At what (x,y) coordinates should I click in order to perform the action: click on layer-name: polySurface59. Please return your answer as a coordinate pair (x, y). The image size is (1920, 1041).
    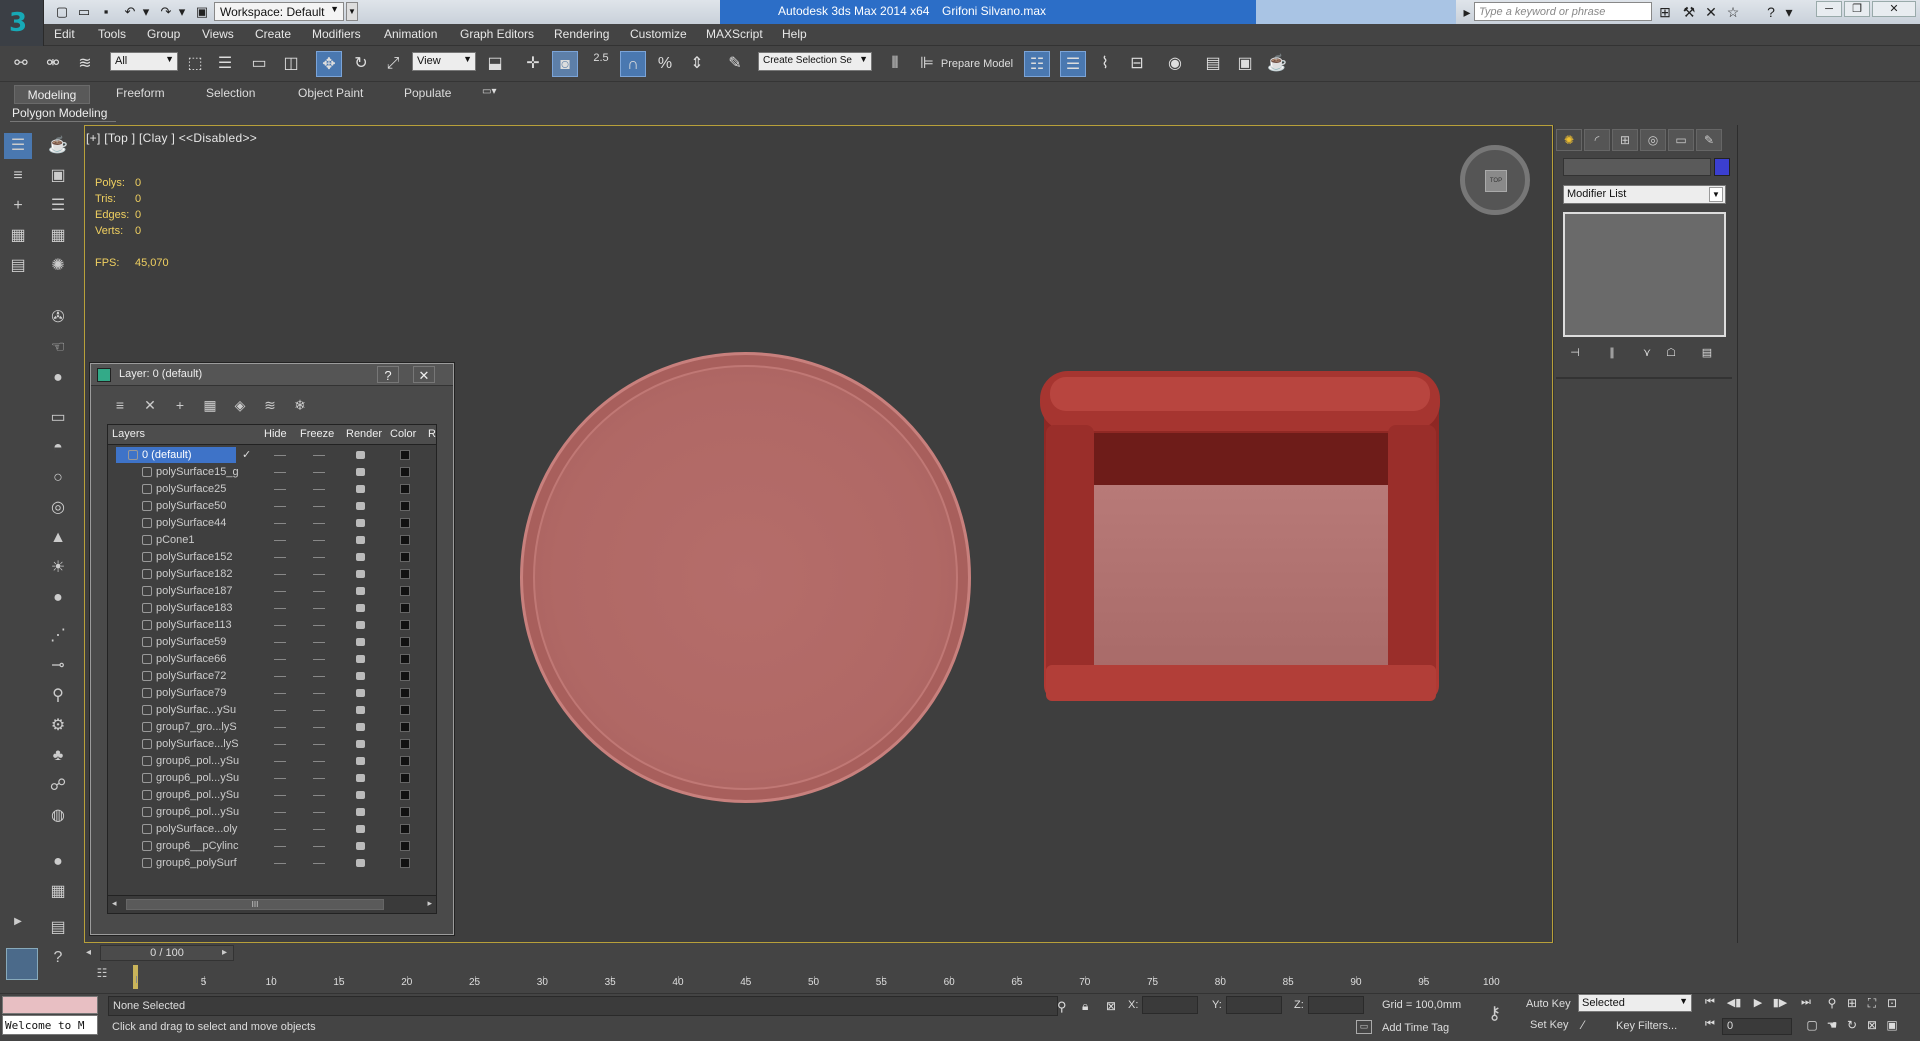
    Looking at the image, I should click on (201, 642).